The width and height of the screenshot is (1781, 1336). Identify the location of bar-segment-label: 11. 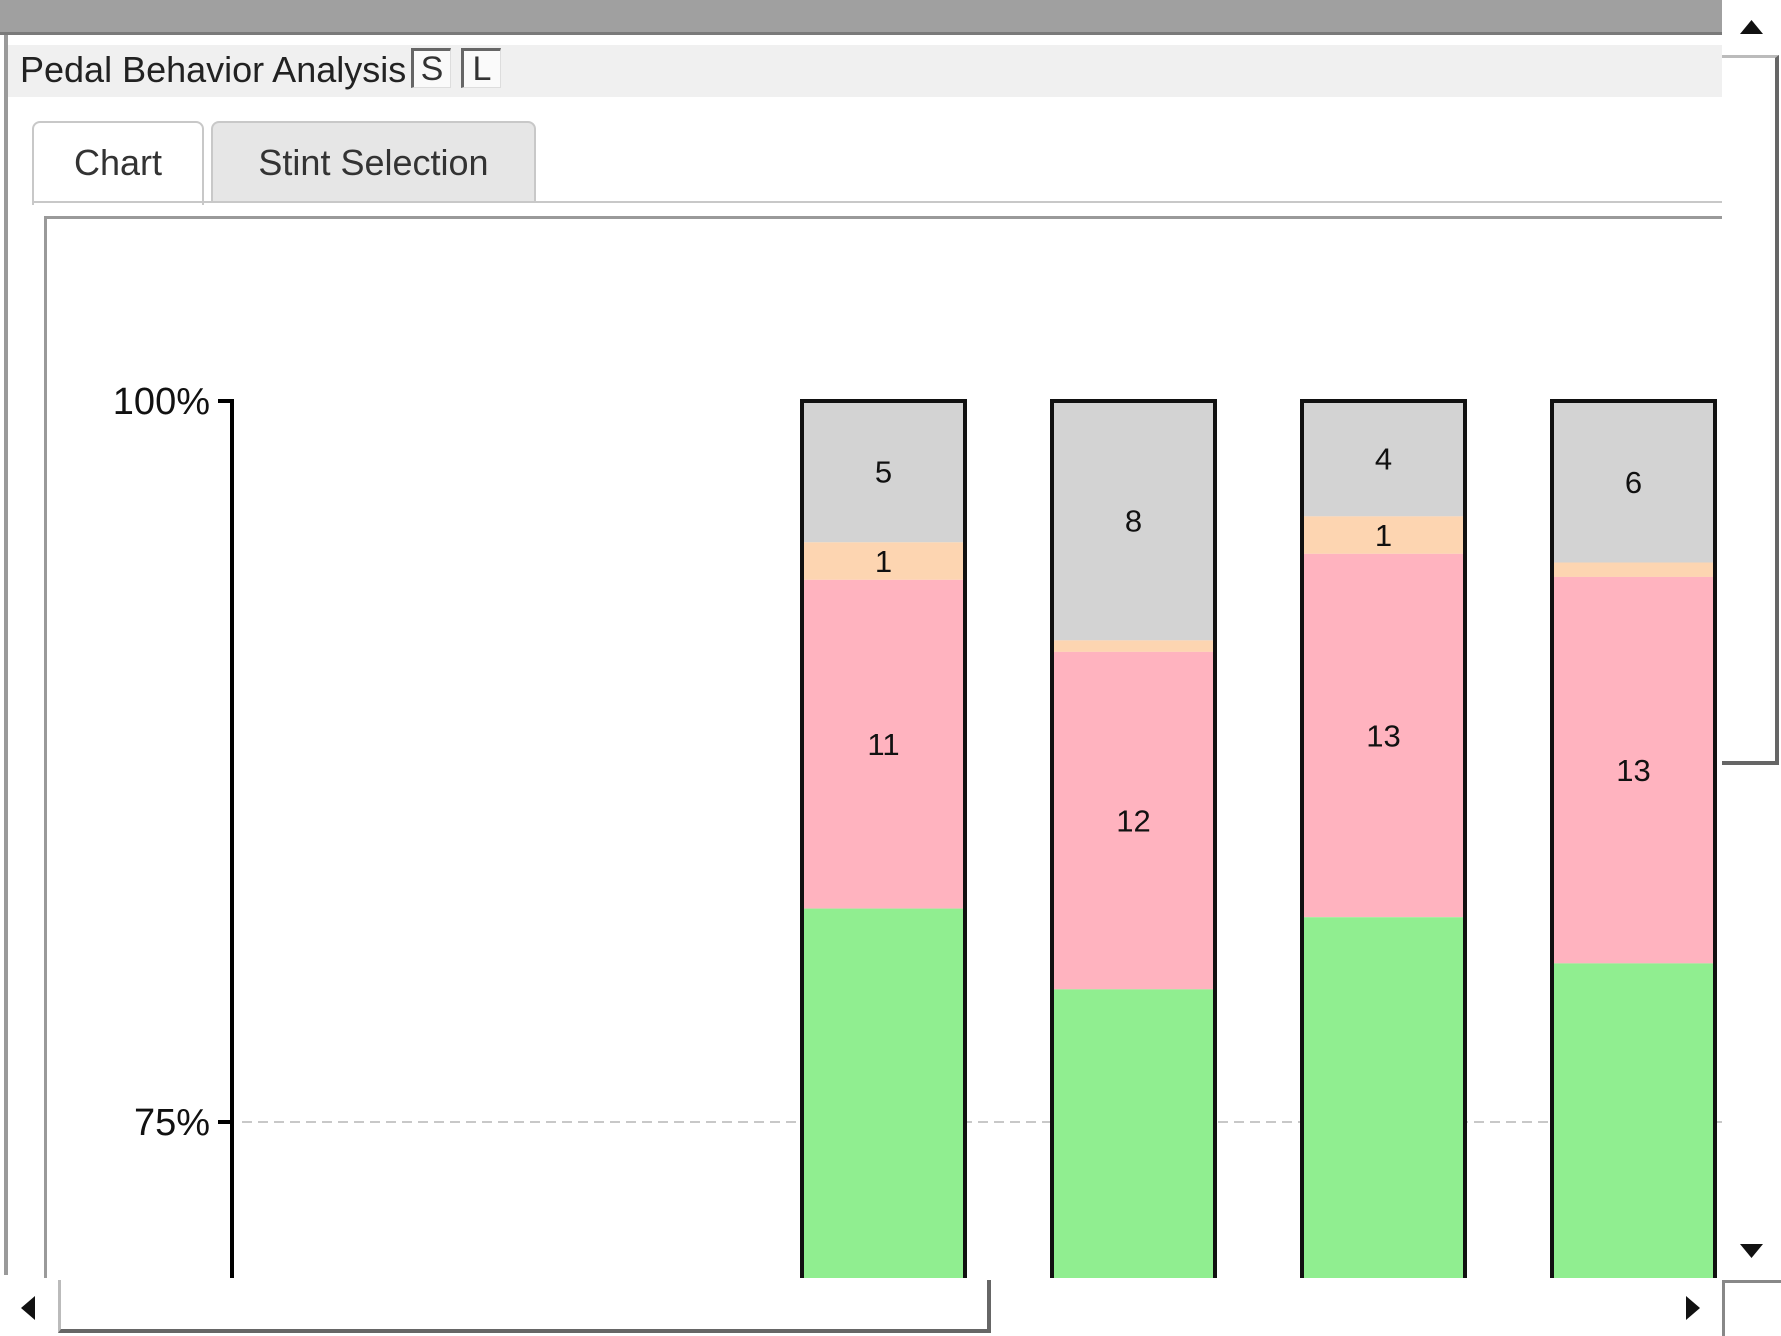
(883, 744).